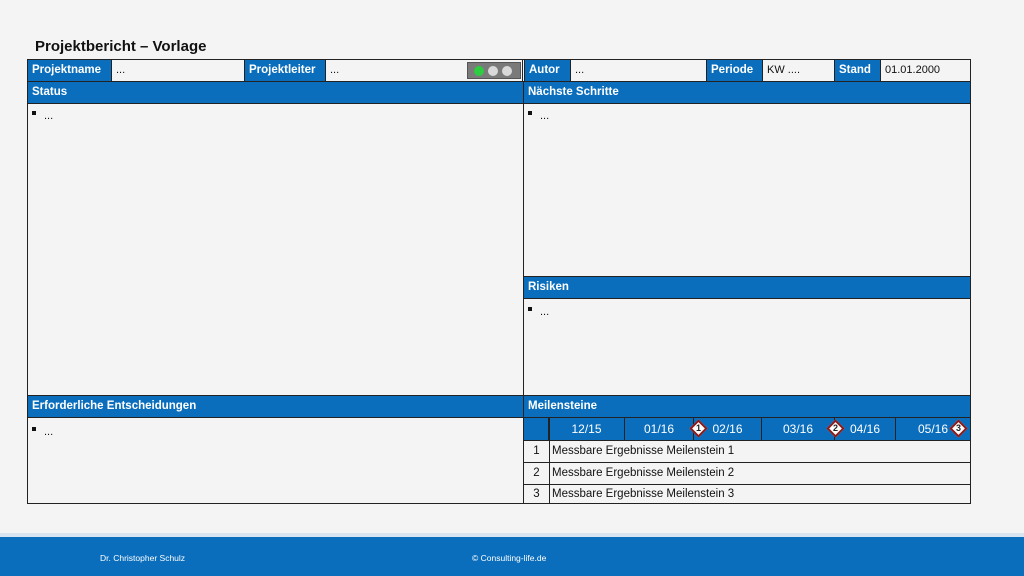 The height and width of the screenshot is (576, 1024). Describe the element at coordinates (285, 70) in the screenshot. I see `projektleiter-label: Projektleiter` at that location.